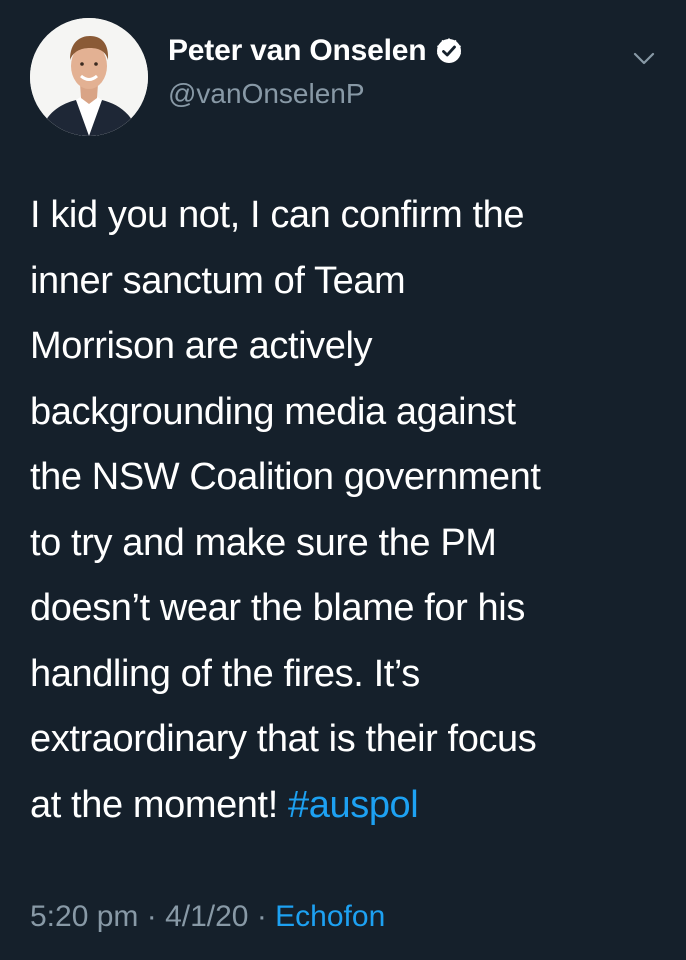  Describe the element at coordinates (84, 916) in the screenshot. I see `tweet-time: 5:20 pm` at that location.